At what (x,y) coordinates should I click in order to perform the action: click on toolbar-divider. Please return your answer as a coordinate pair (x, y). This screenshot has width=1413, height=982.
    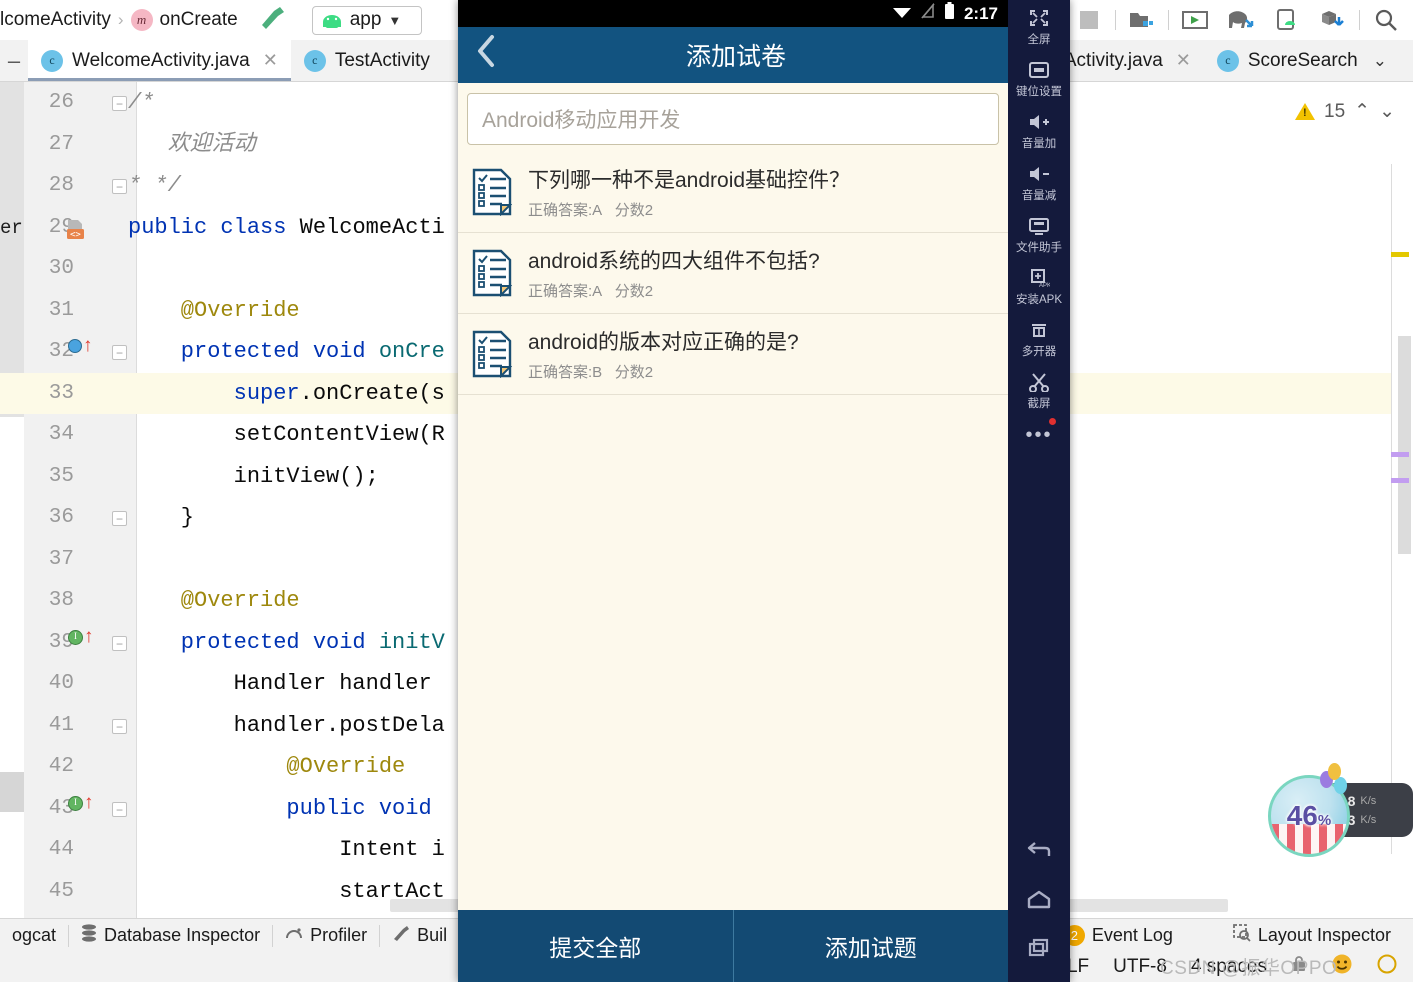
    Looking at the image, I should click on (1168, 20).